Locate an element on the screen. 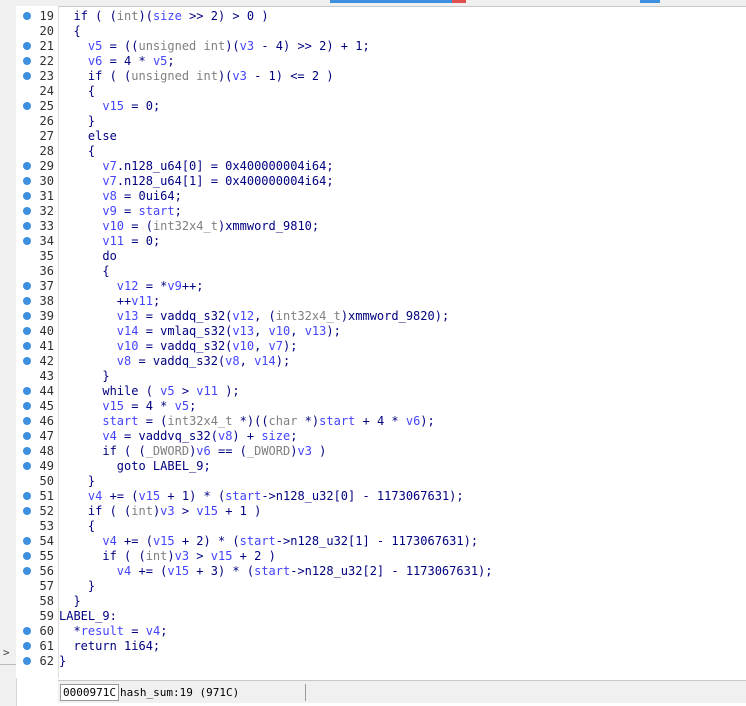 The image size is (746, 706). code-line: v15 = 0; is located at coordinates (109, 106).